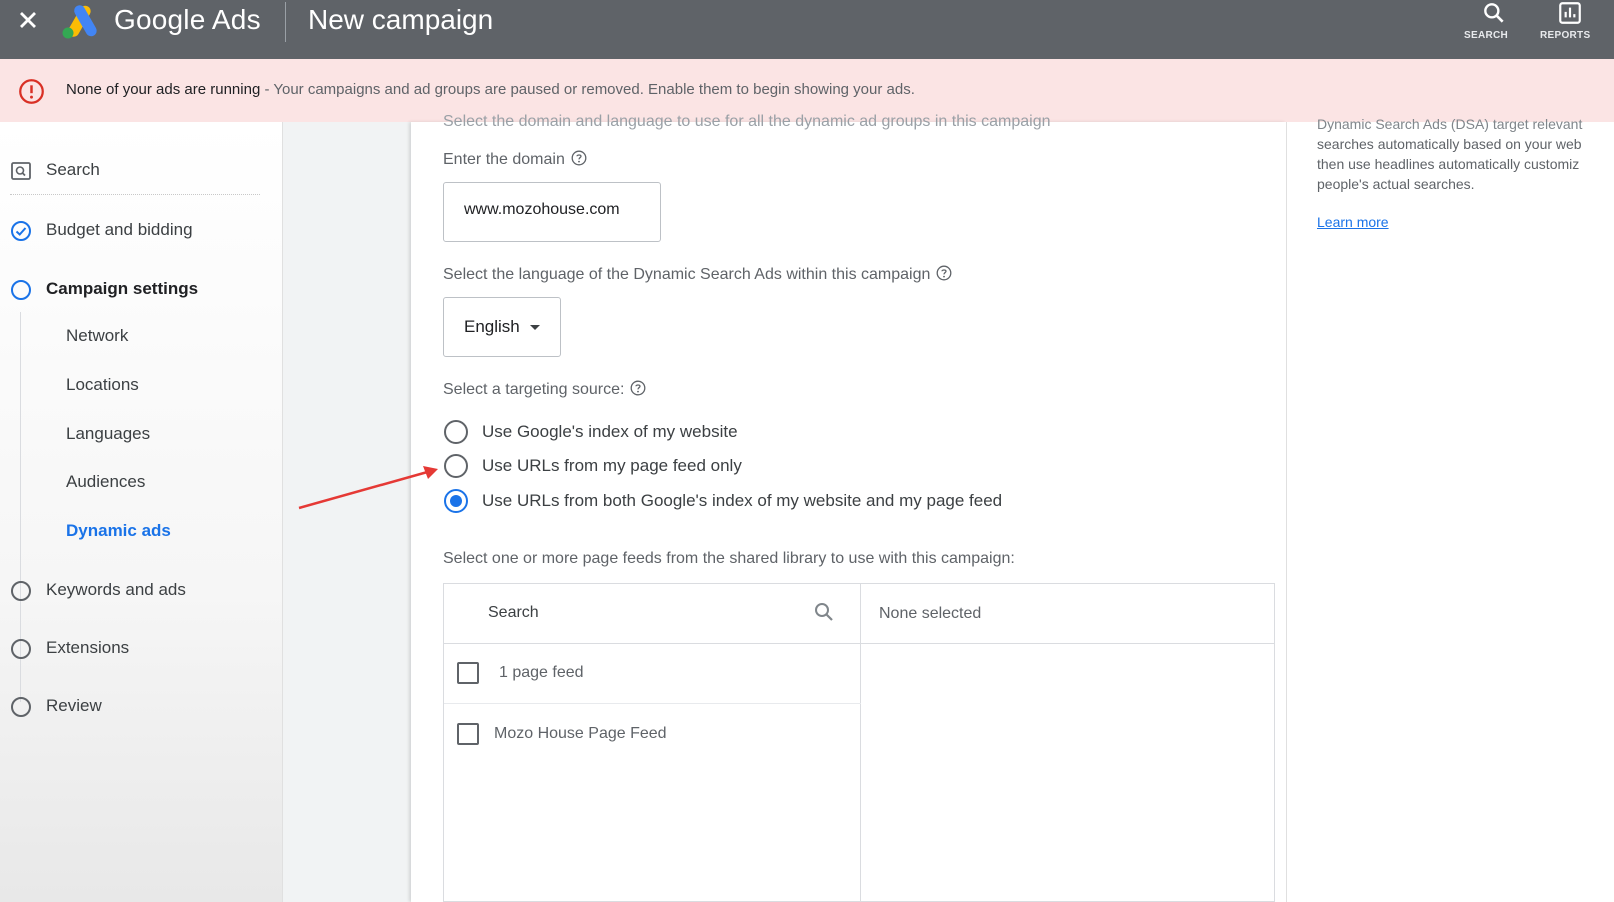  I want to click on domain-field, so click(552, 212).